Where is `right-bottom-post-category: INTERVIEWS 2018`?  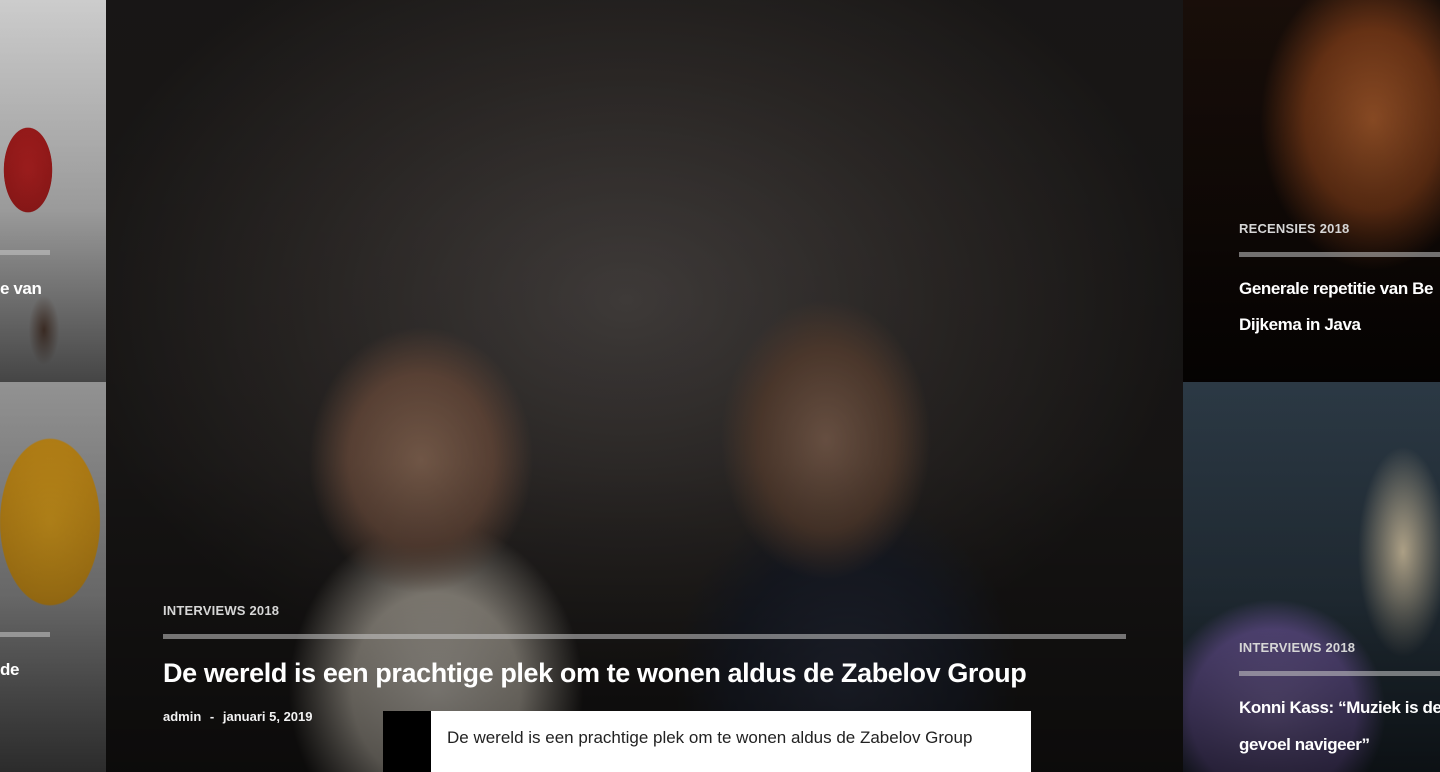 right-bottom-post-category: INTERVIEWS 2018 is located at coordinates (1297, 647).